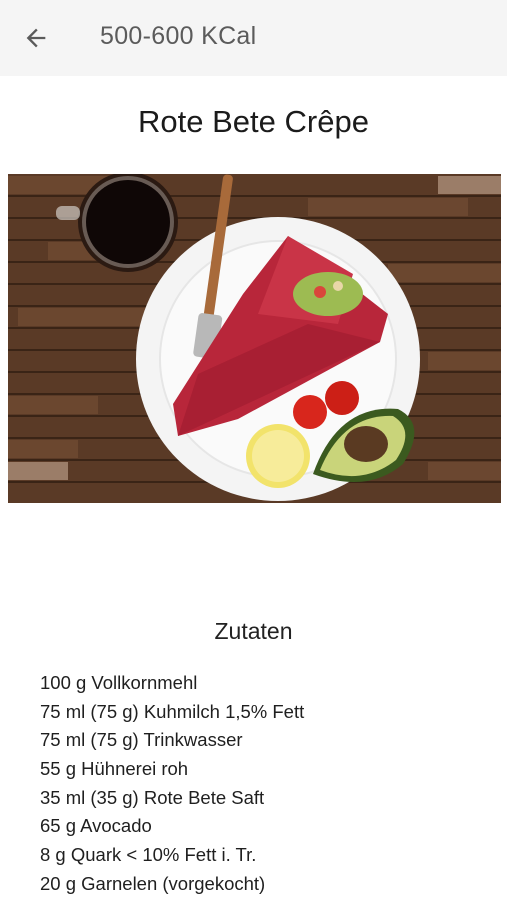 The height and width of the screenshot is (900, 507). Describe the element at coordinates (114, 769) in the screenshot. I see `ingredient-item: 55 g Hühnerei roh` at that location.